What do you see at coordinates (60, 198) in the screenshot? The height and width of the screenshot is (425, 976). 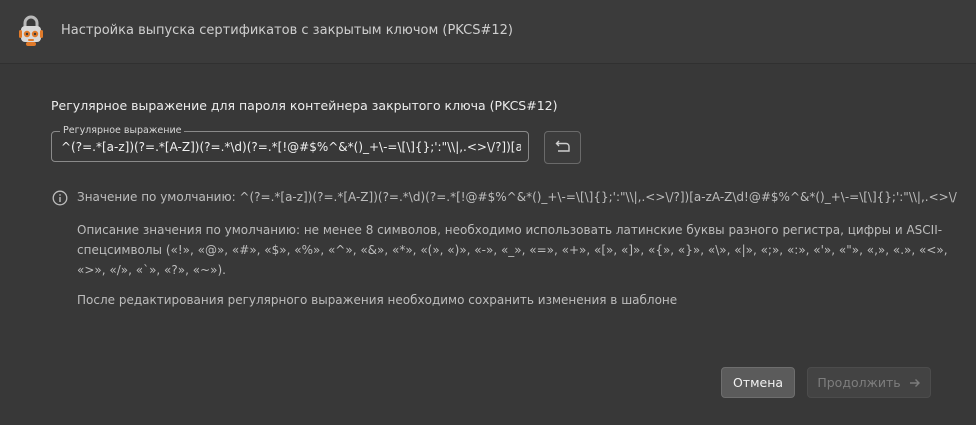 I see `info-circle-icon` at bounding box center [60, 198].